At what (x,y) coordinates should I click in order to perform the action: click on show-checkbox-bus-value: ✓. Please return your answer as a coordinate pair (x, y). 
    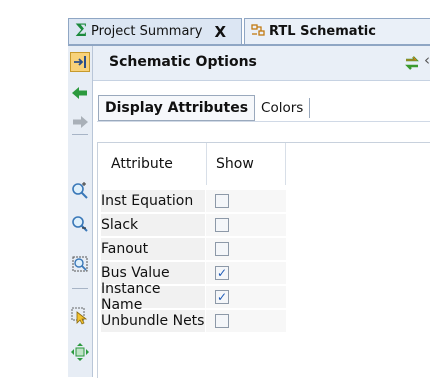
    Looking at the image, I should click on (222, 273).